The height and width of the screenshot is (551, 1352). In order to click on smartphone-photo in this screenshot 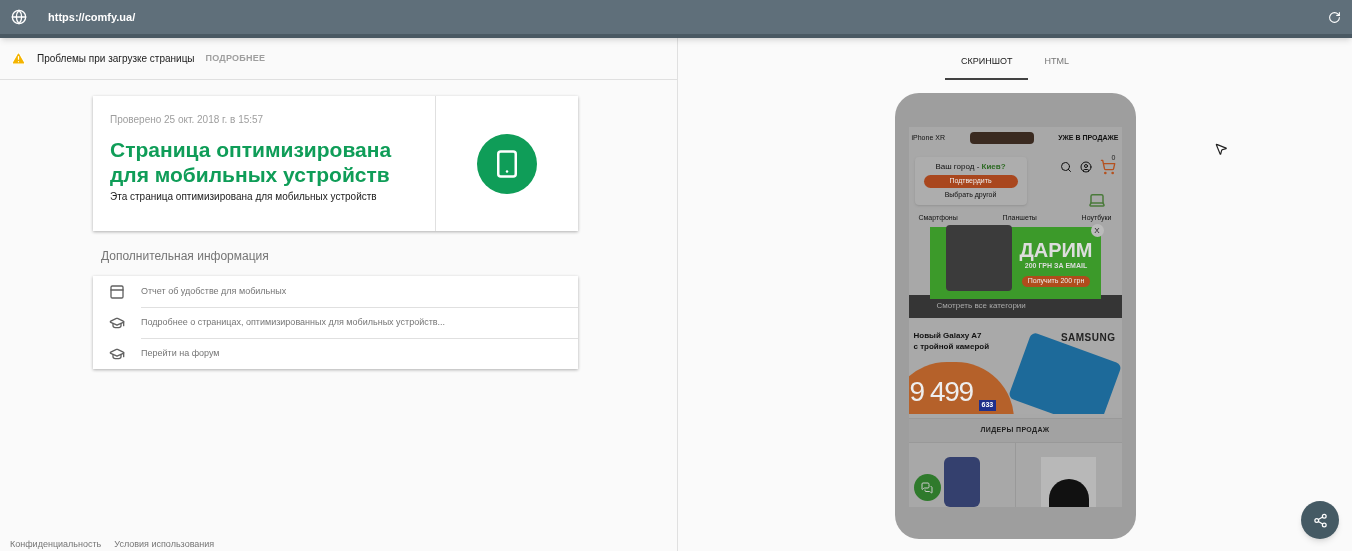, I will do `click(961, 482)`.